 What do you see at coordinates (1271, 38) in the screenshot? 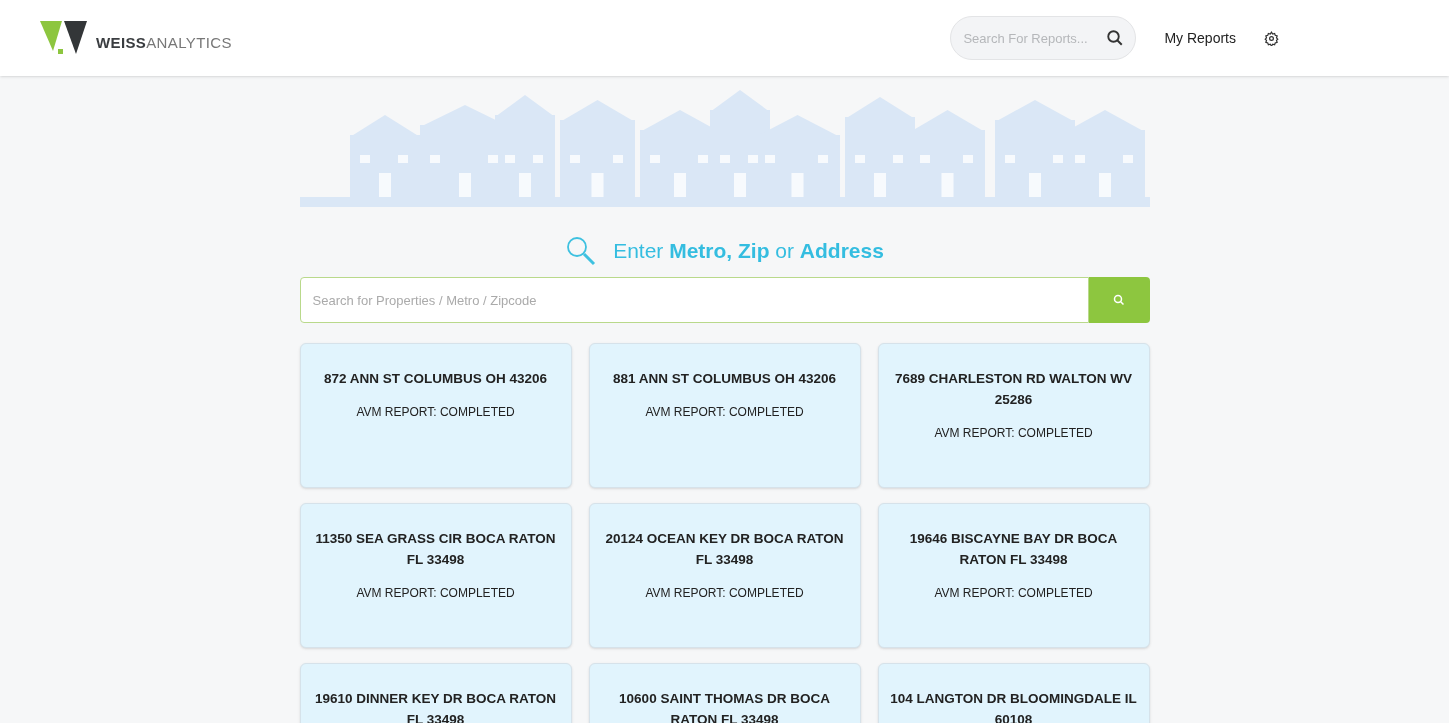
I see `settings-icon` at bounding box center [1271, 38].